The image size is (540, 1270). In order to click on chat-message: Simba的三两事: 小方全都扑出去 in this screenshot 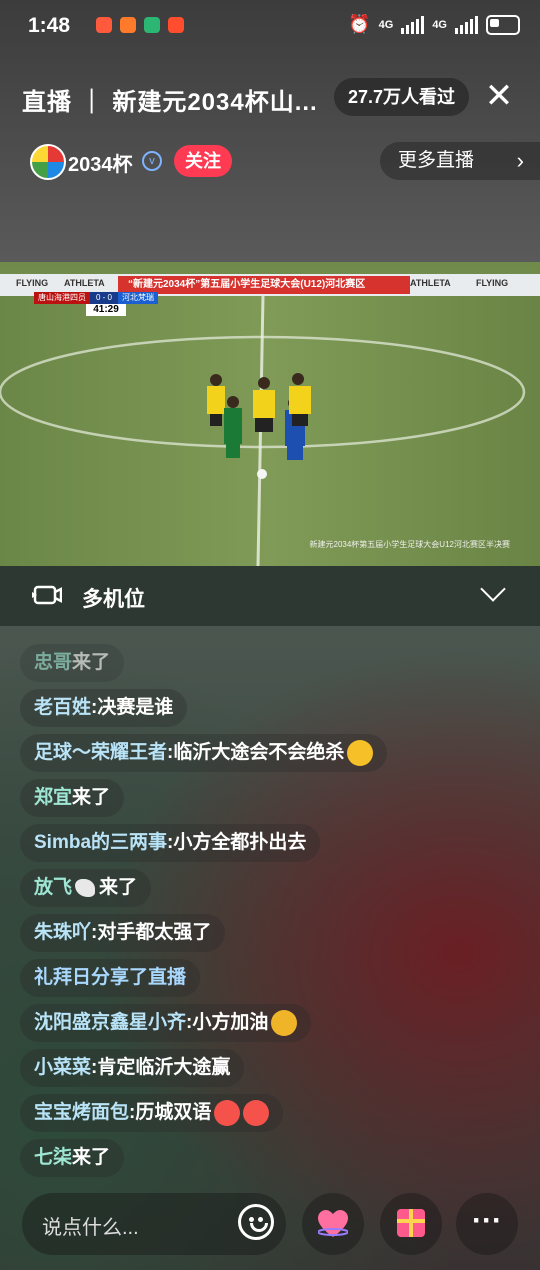, I will do `click(170, 843)`.